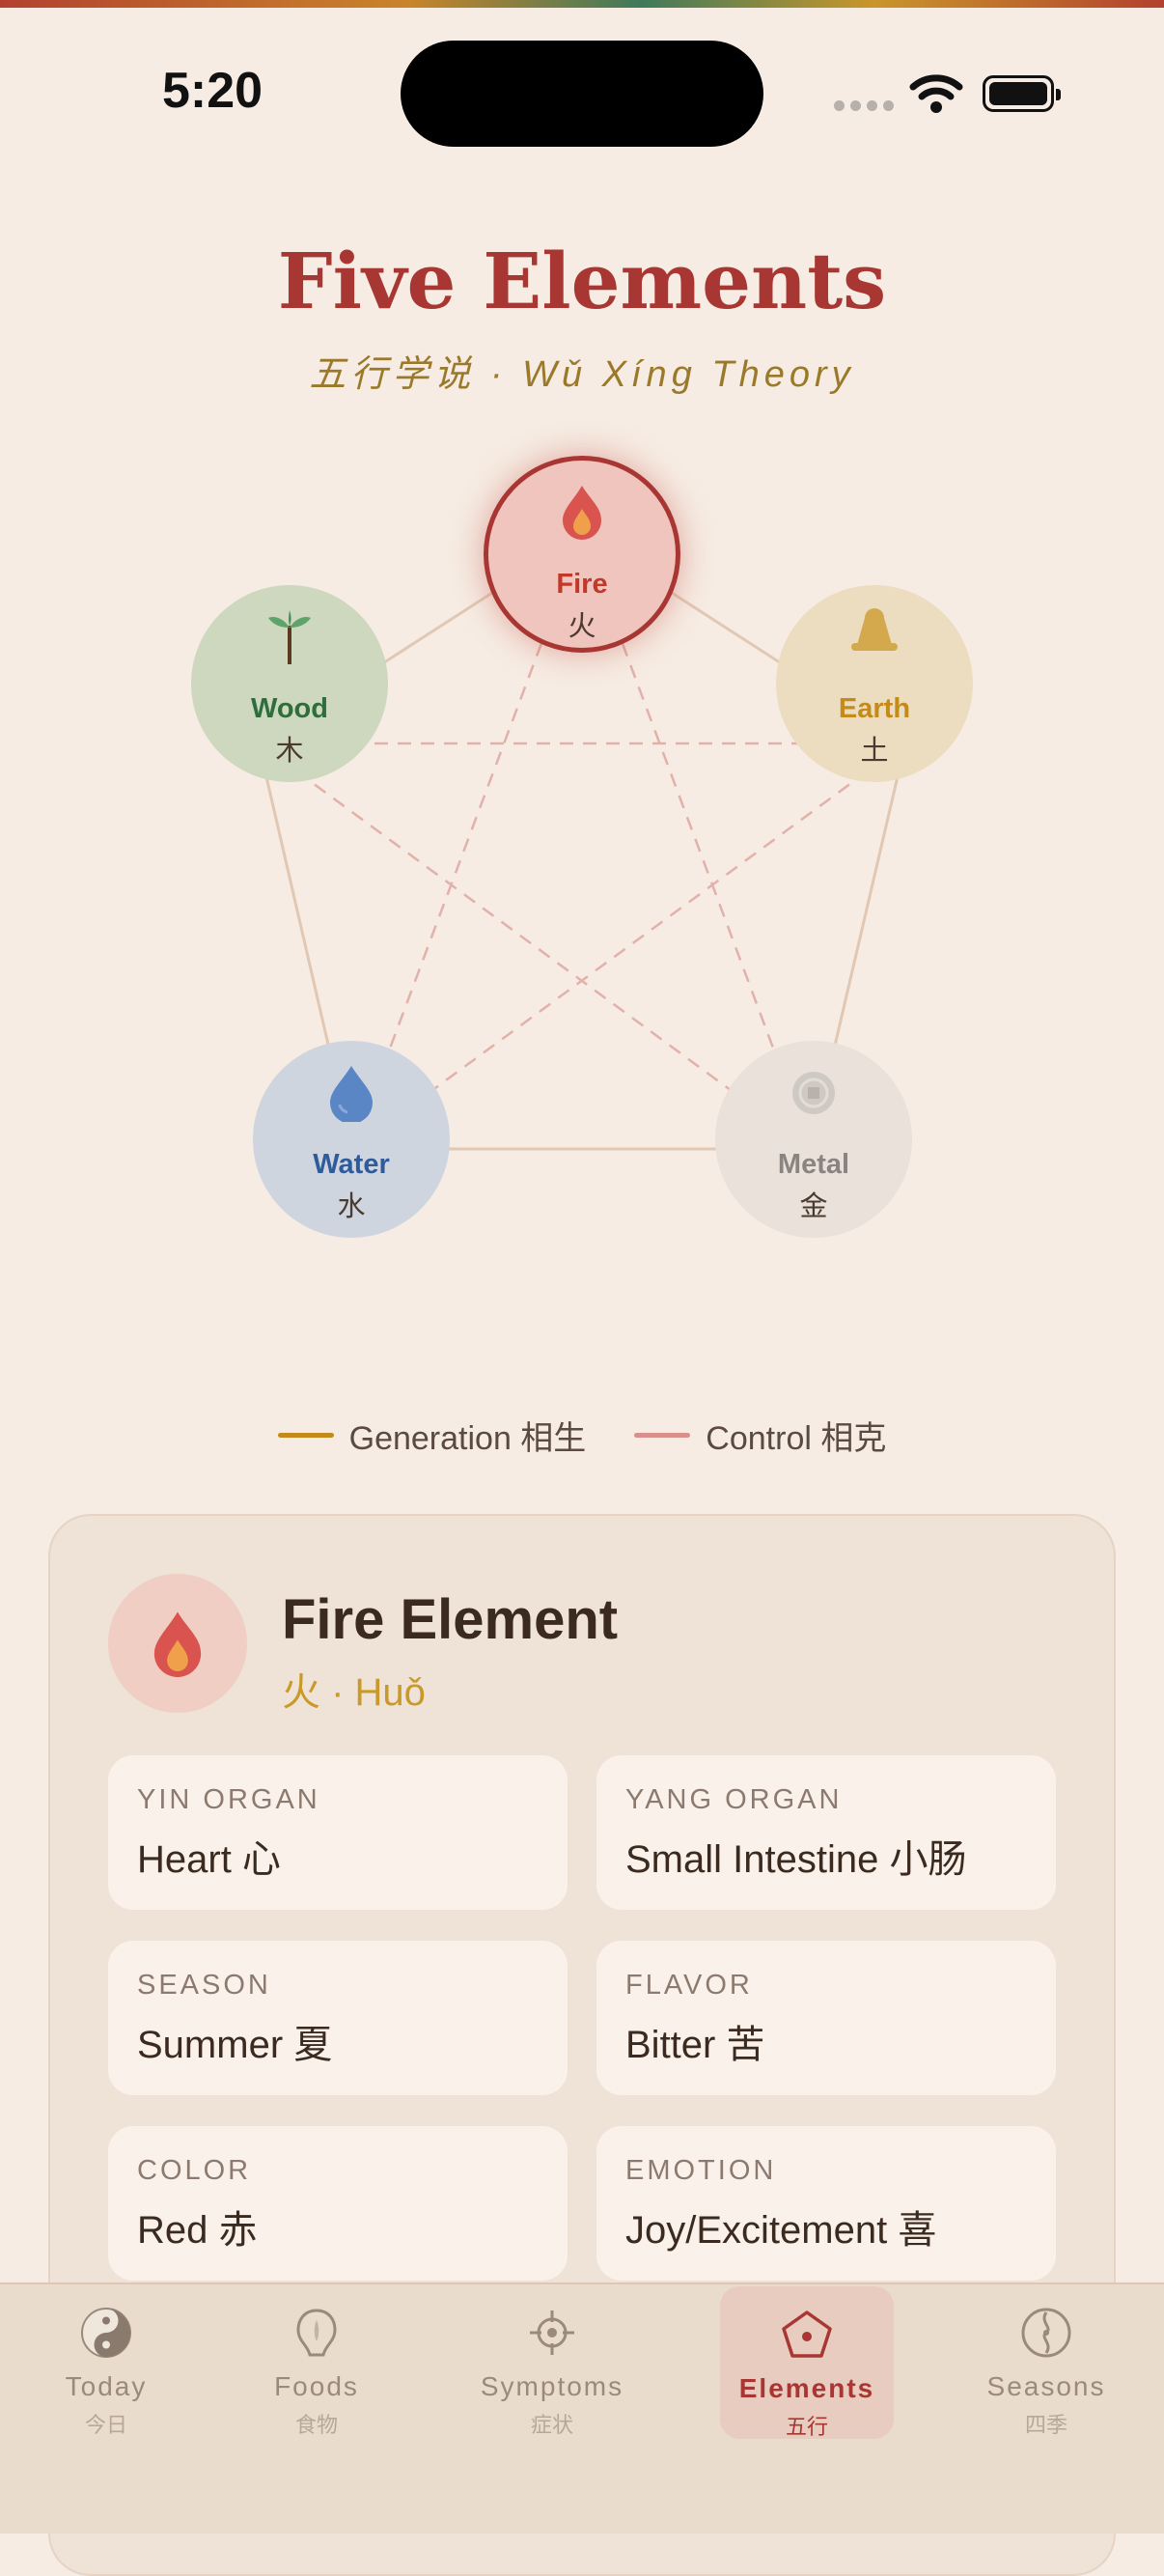  What do you see at coordinates (814, 1140) in the screenshot?
I see `metal-node: Metal 金` at bounding box center [814, 1140].